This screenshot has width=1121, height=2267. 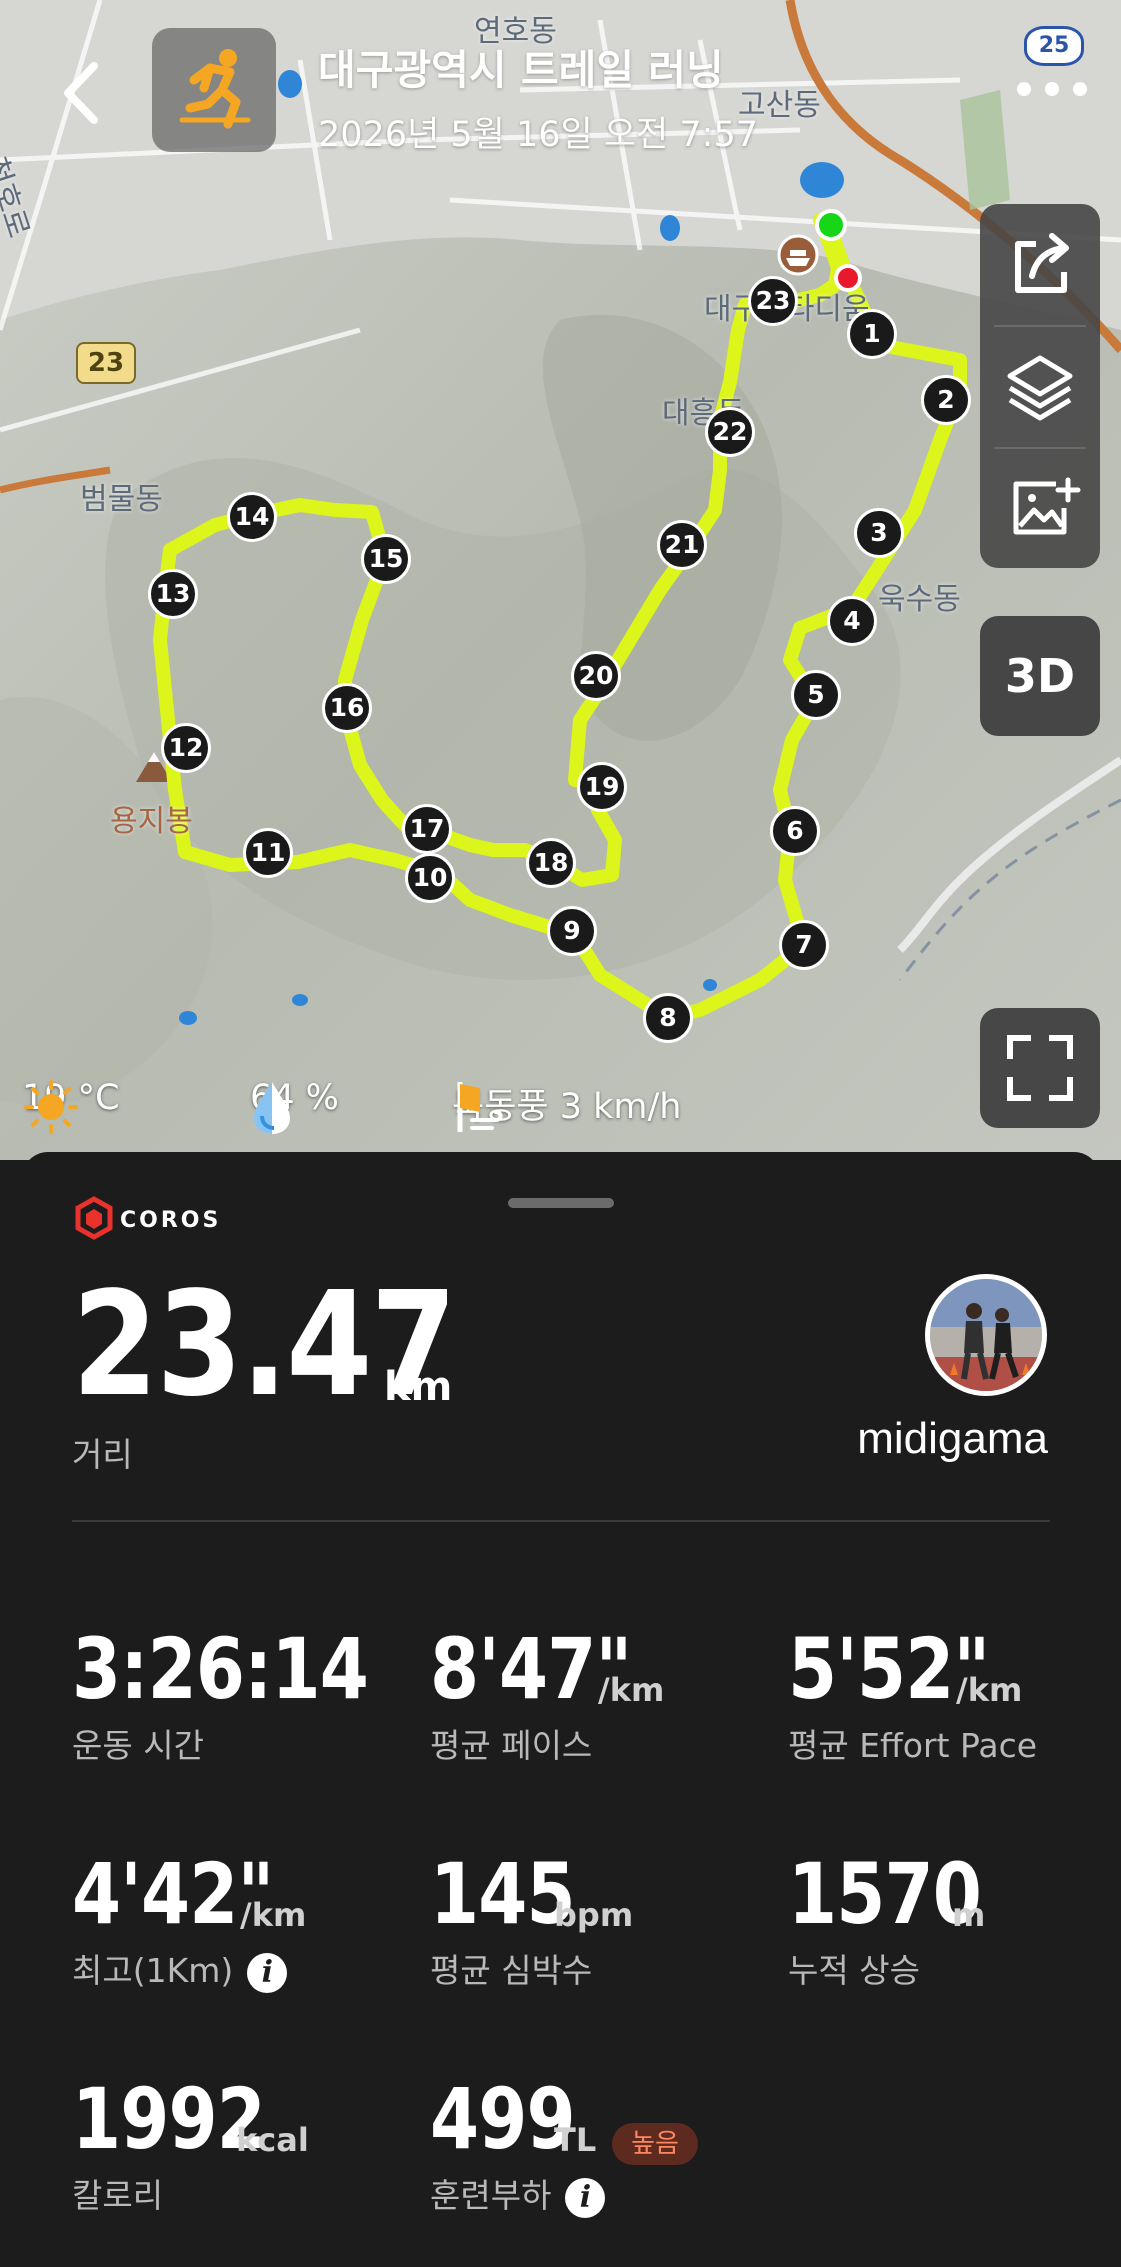 I want to click on sheet-drag-handle, so click(x=561, y=1203).